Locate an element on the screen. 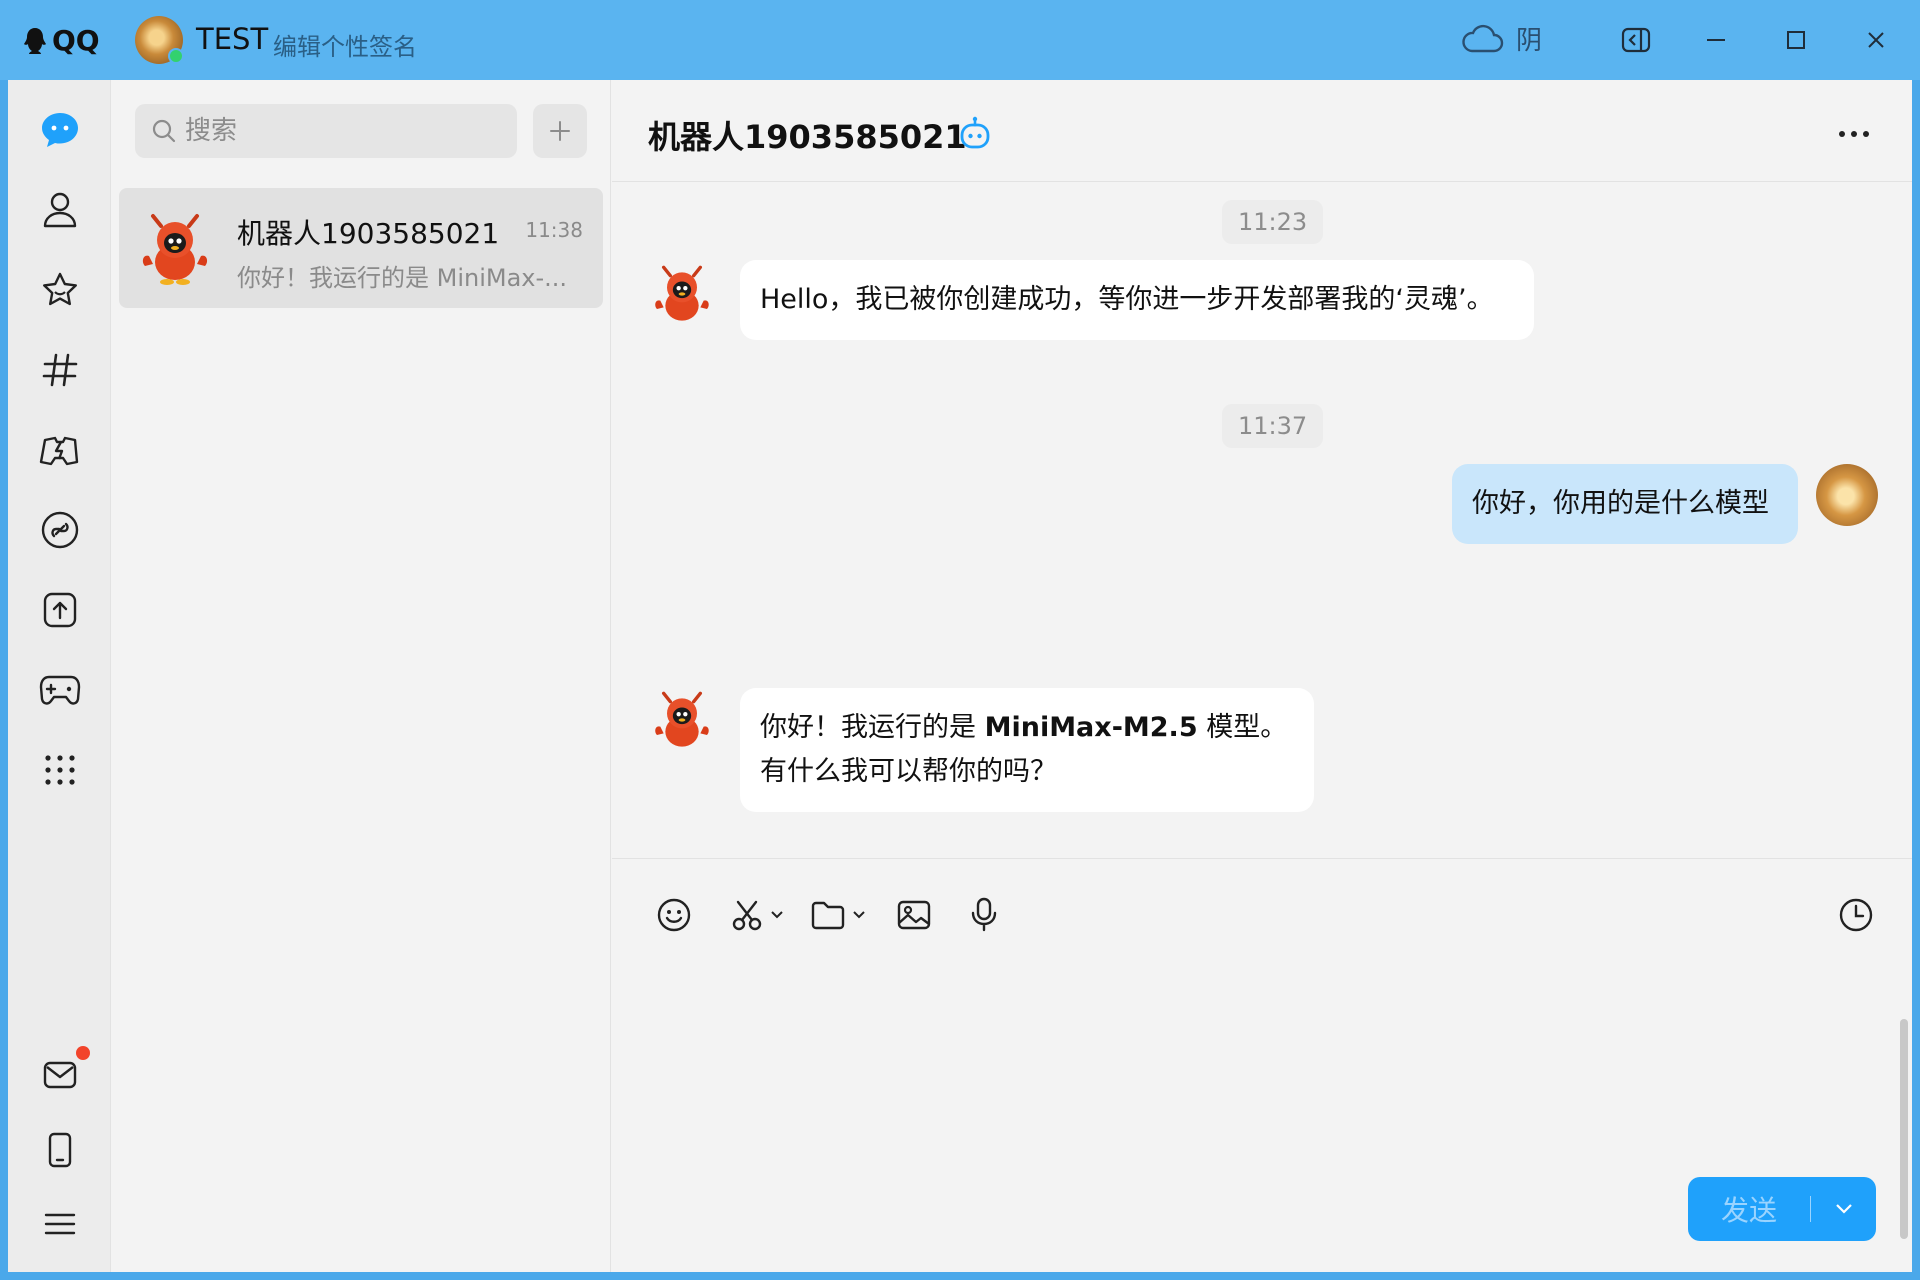  nav-more-apps is located at coordinates (60, 770).